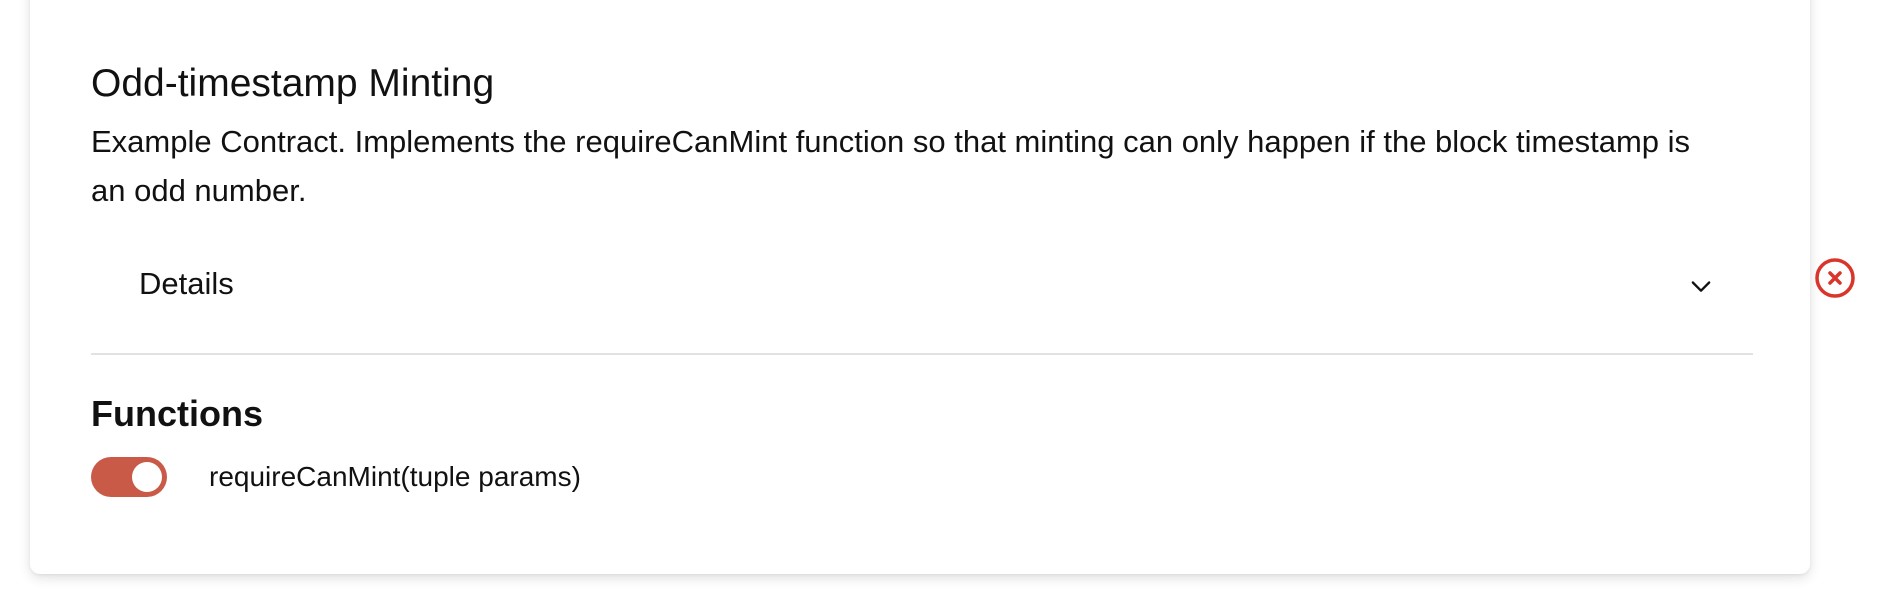 The width and height of the screenshot is (1878, 606). I want to click on function-item: requireCanMint(tuple params), so click(336, 477).